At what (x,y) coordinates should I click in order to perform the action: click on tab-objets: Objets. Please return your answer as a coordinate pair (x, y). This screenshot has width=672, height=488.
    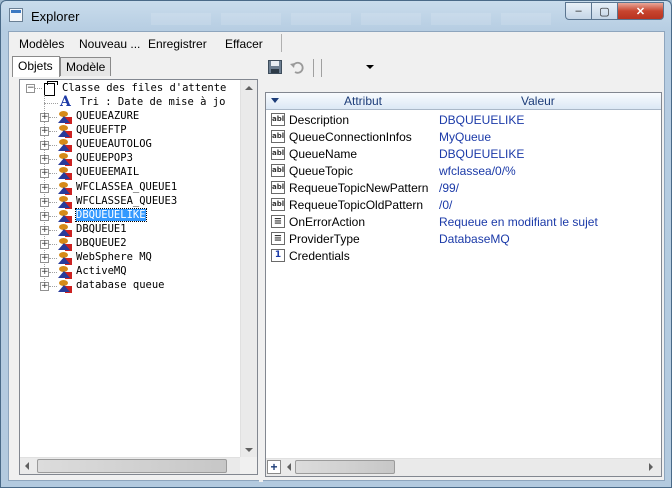
    Looking at the image, I should click on (36, 66).